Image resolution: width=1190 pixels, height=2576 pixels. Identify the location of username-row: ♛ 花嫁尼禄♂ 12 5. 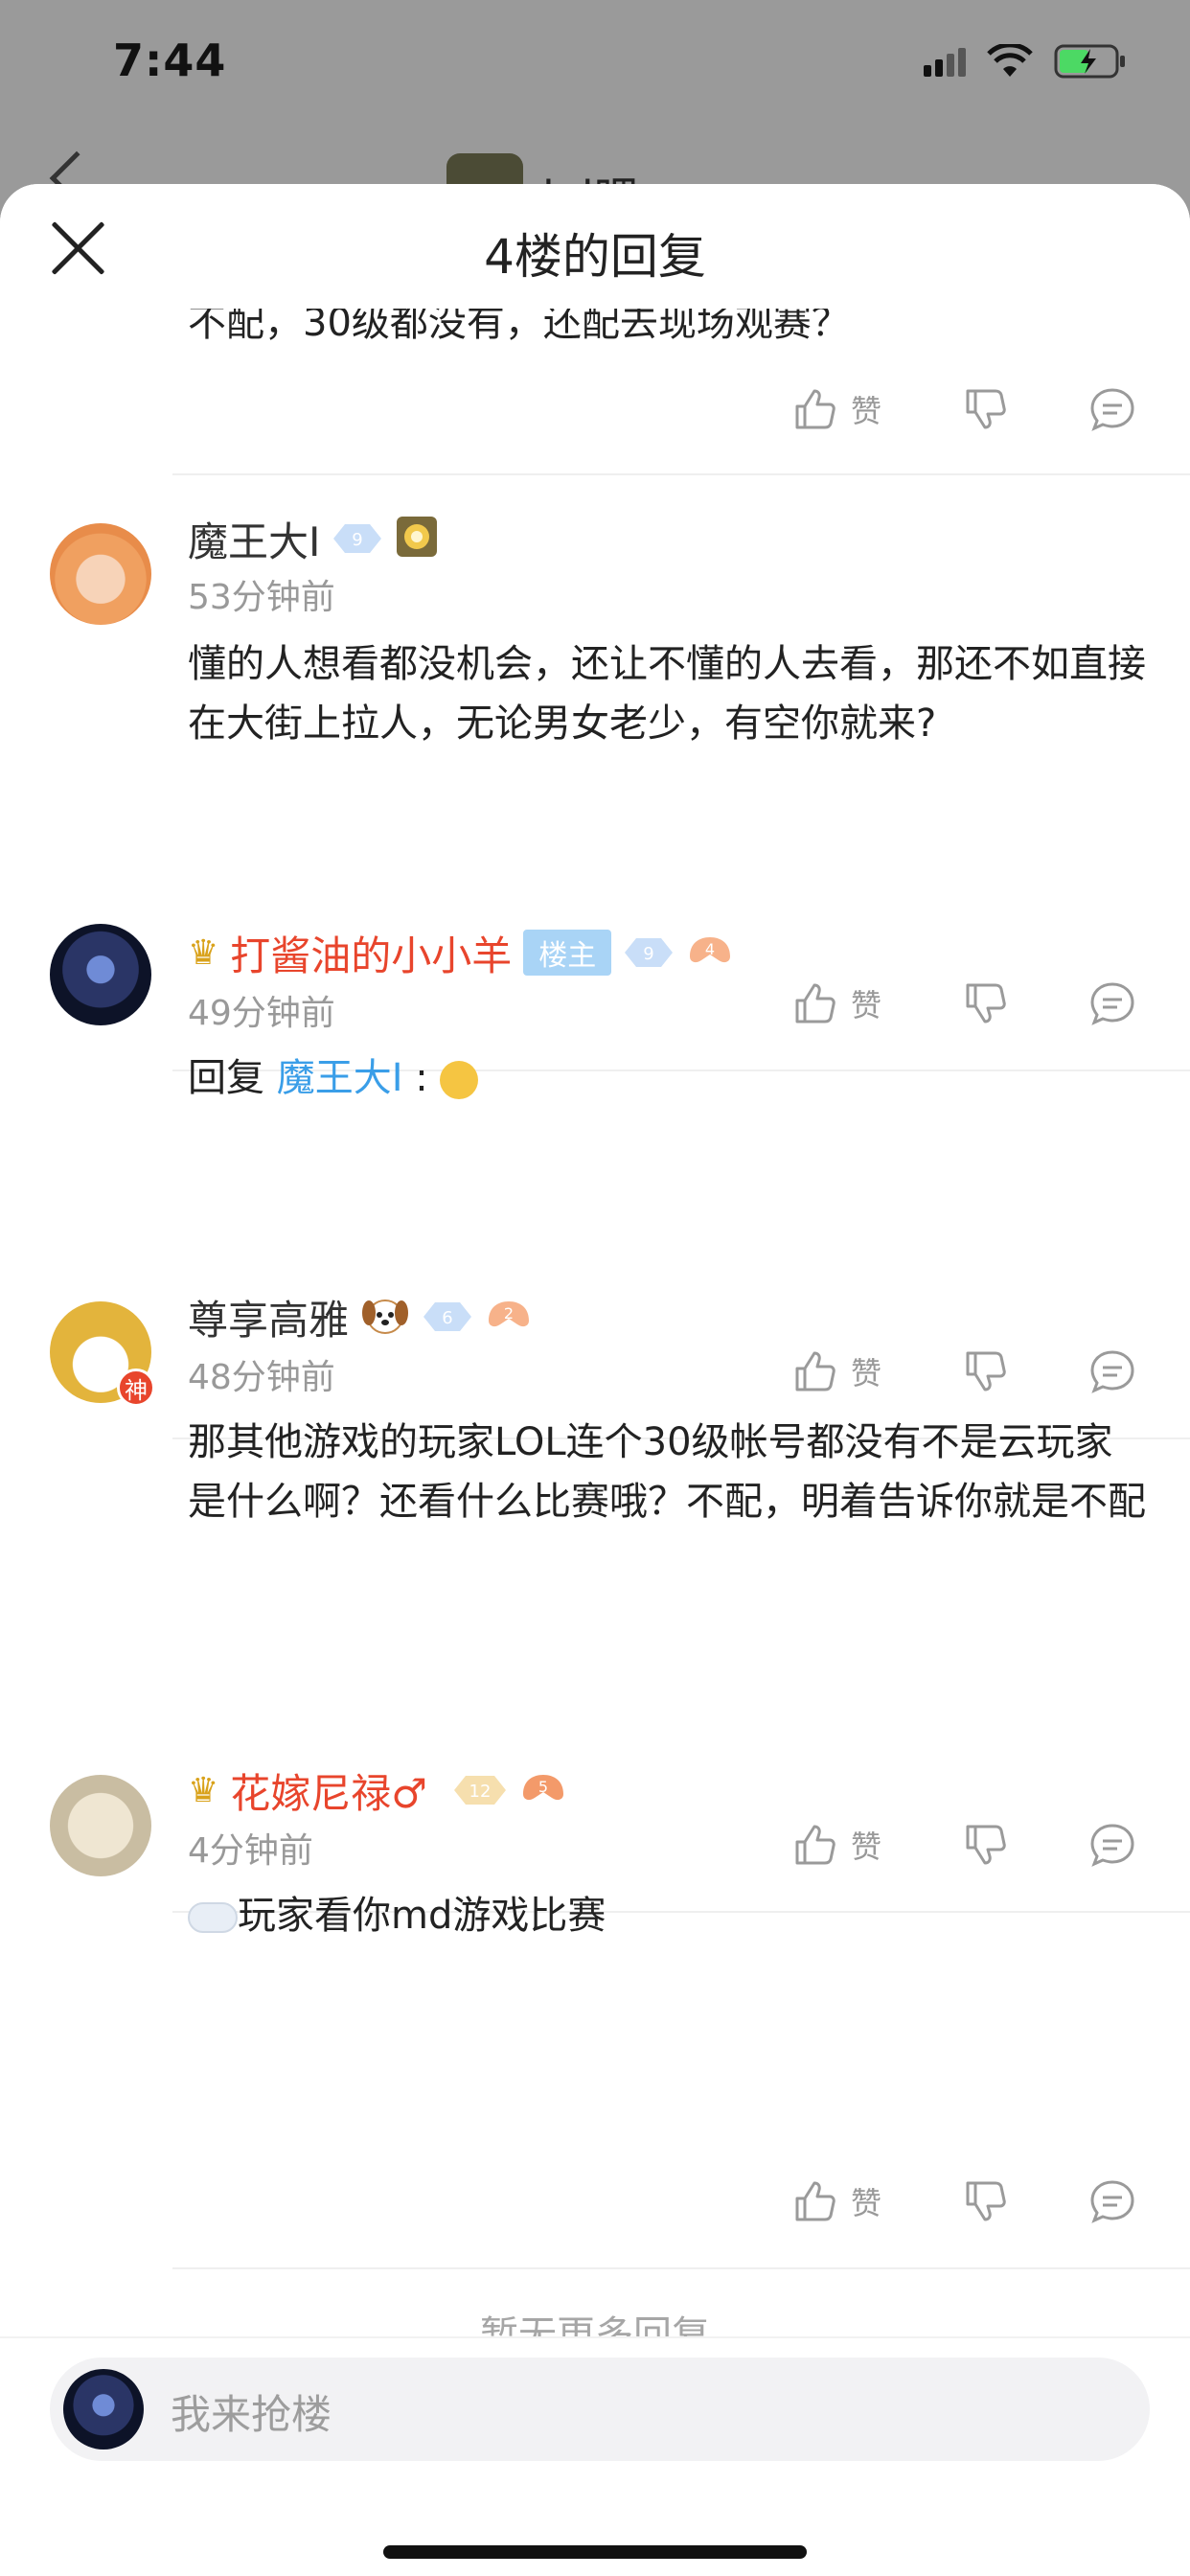
(378, 1790).